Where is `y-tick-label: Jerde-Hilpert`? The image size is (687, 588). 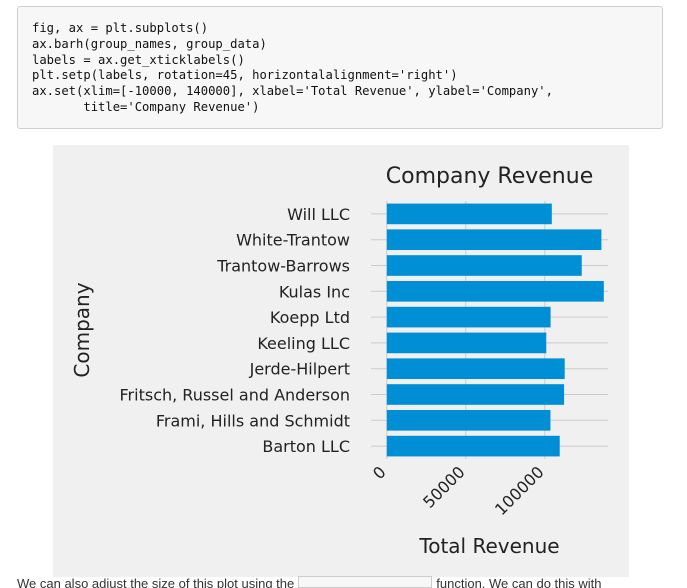 y-tick-label: Jerde-Hilpert is located at coordinates (299, 369).